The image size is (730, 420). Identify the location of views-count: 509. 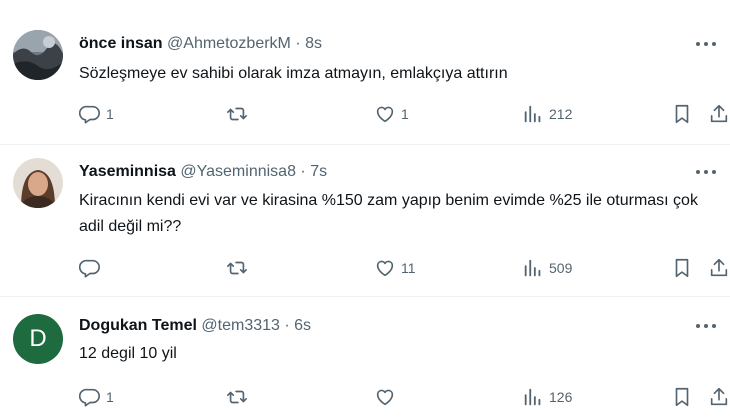
(561, 268).